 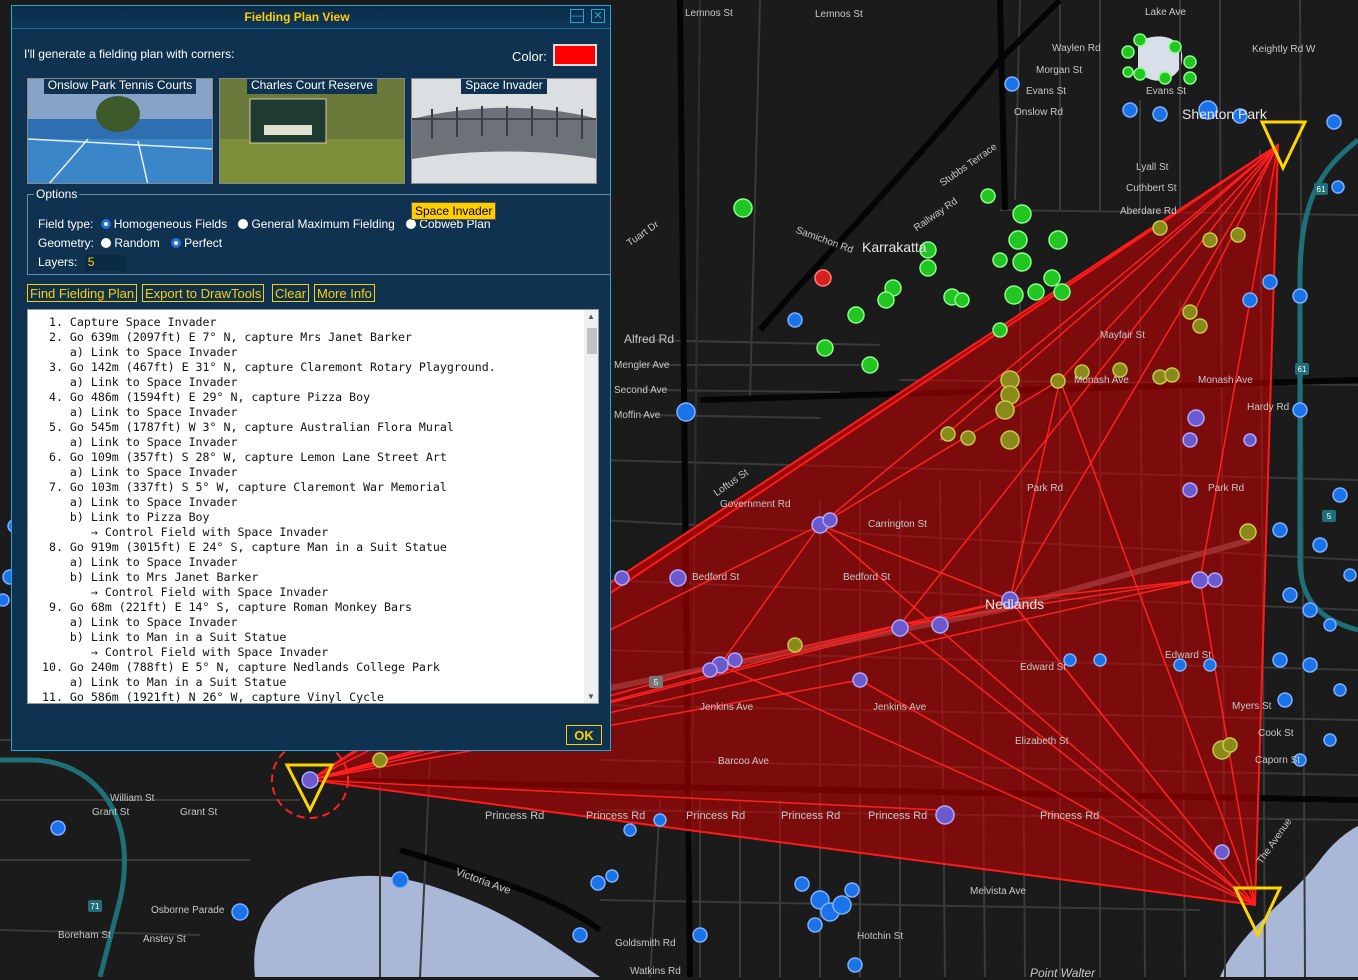 What do you see at coordinates (164, 682) in the screenshot?
I see `plan-line: a) Link to Man in a Suit Statue` at bounding box center [164, 682].